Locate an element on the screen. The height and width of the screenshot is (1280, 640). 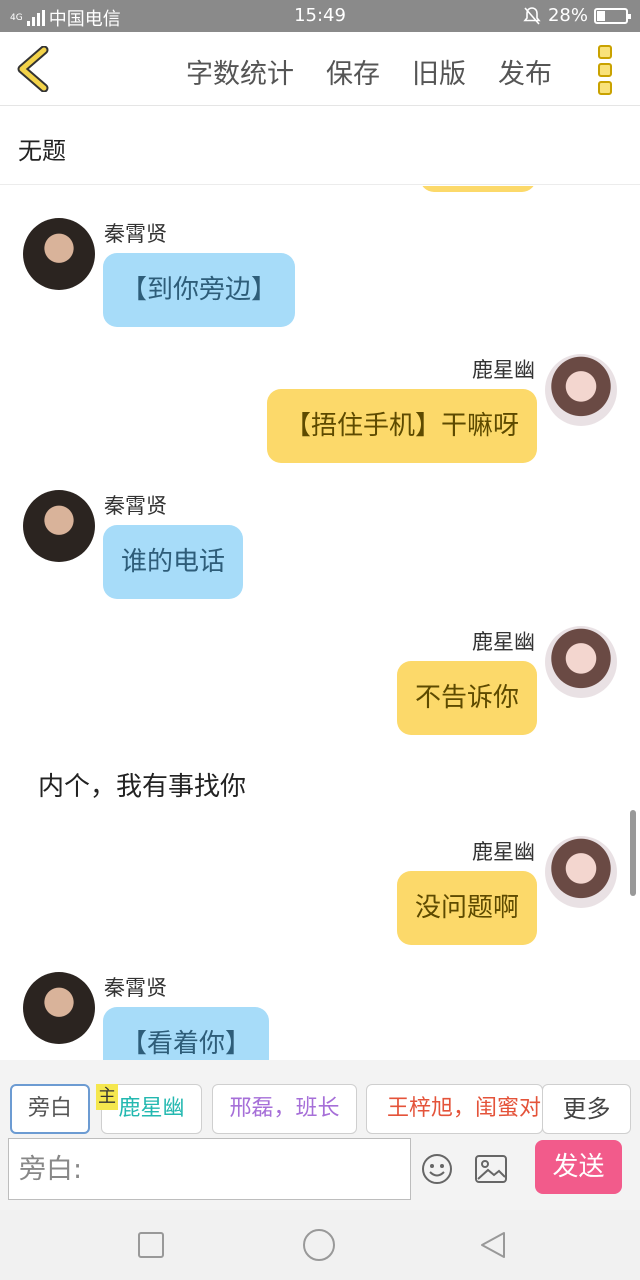
message-input is located at coordinates (209, 1169).